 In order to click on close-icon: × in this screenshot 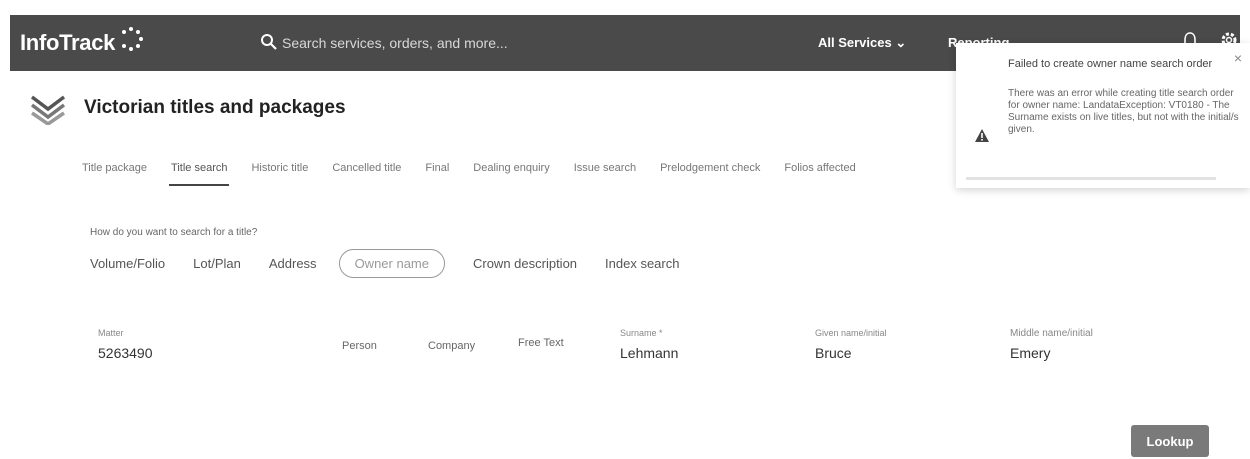, I will do `click(1238, 58)`.